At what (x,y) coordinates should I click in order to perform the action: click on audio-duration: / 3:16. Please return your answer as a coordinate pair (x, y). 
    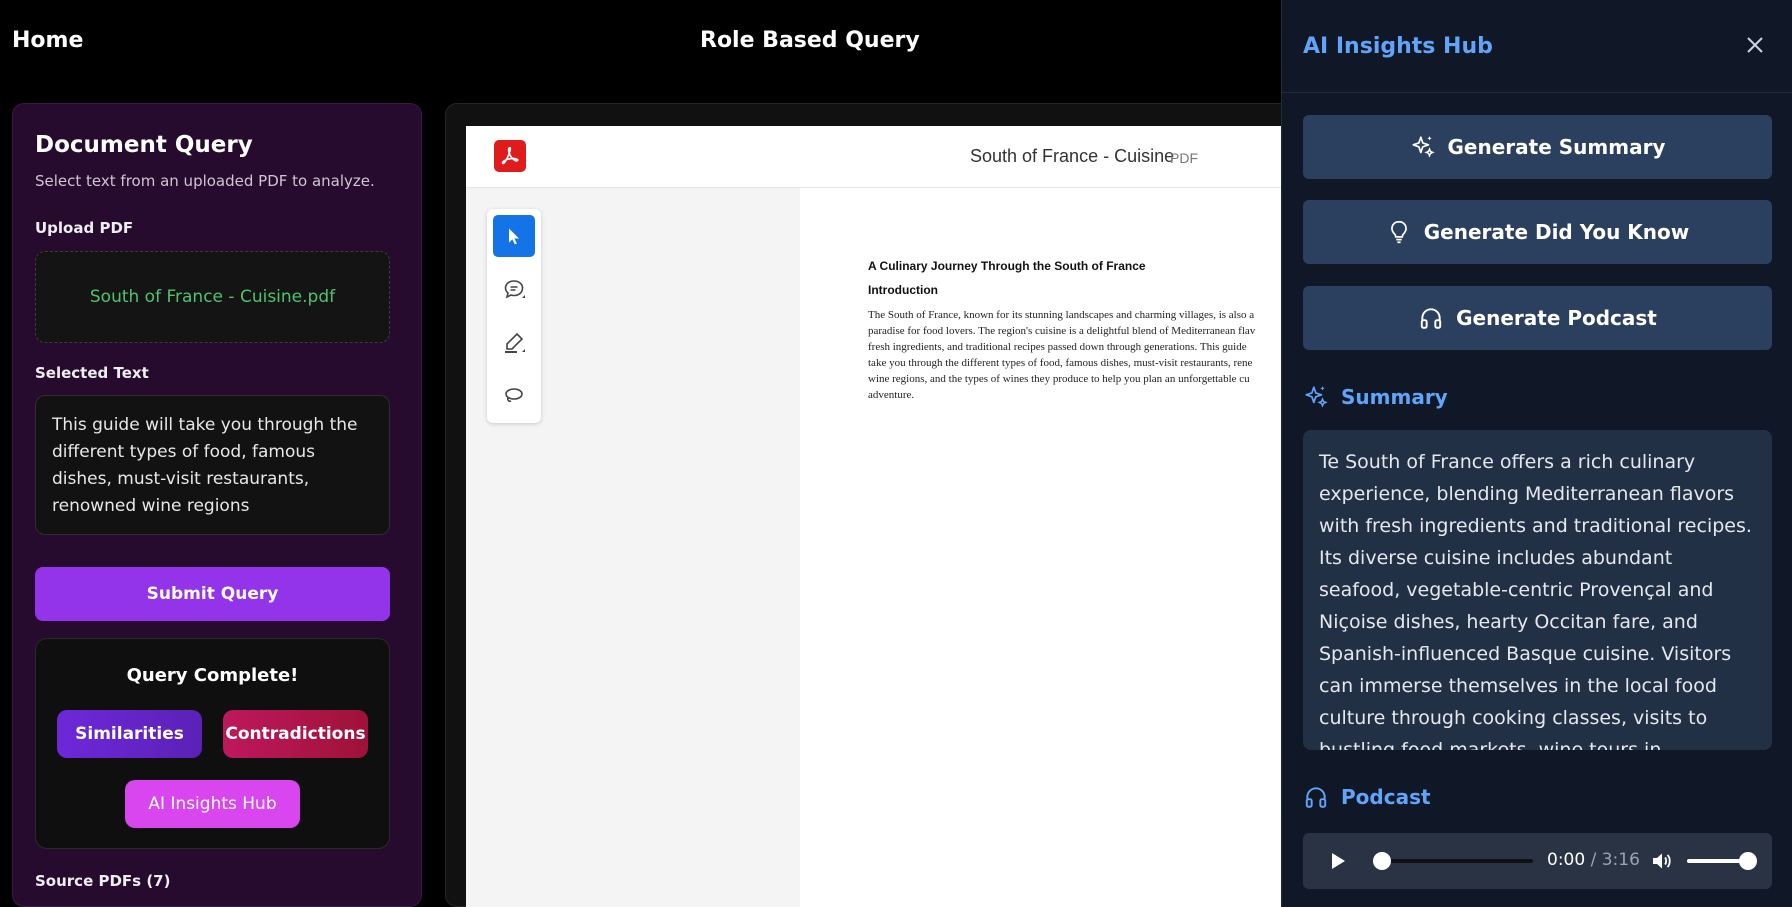
    Looking at the image, I should click on (1612, 860).